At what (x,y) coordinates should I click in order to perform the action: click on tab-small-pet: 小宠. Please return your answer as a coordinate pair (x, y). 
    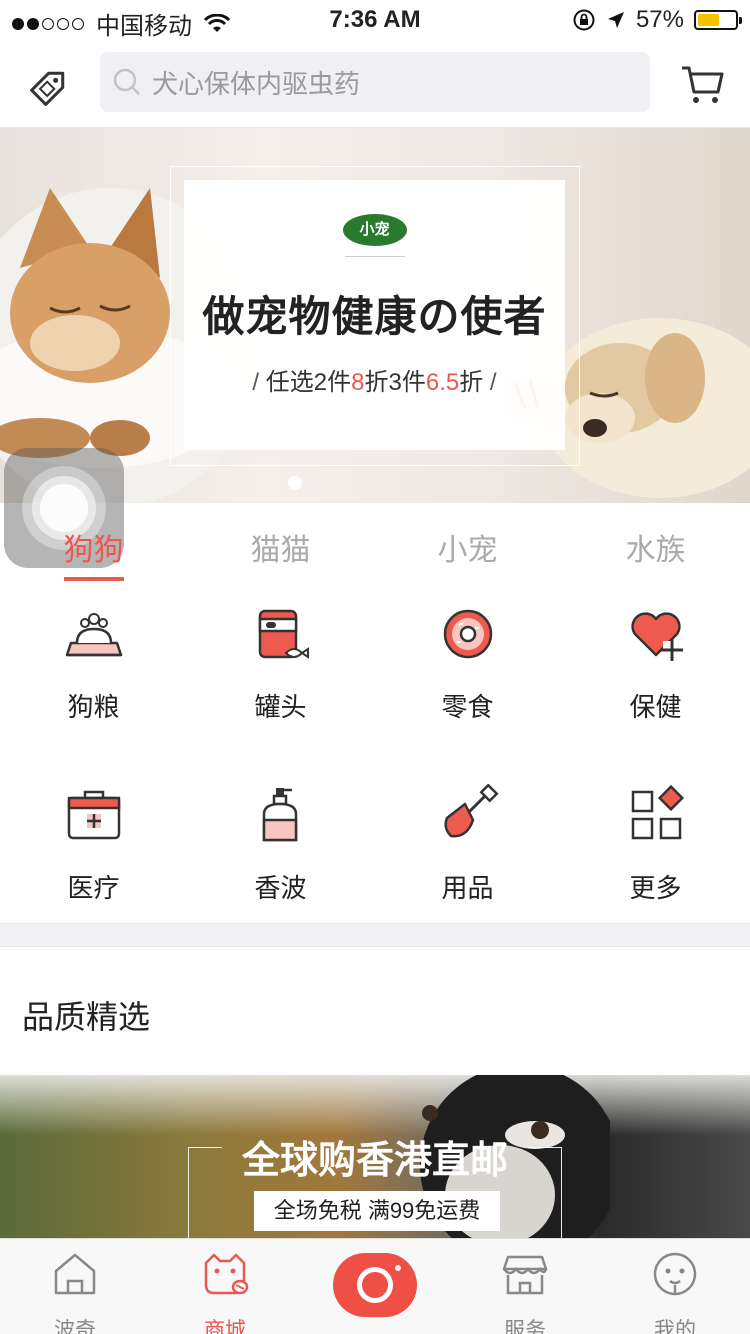
    Looking at the image, I should click on (467, 547).